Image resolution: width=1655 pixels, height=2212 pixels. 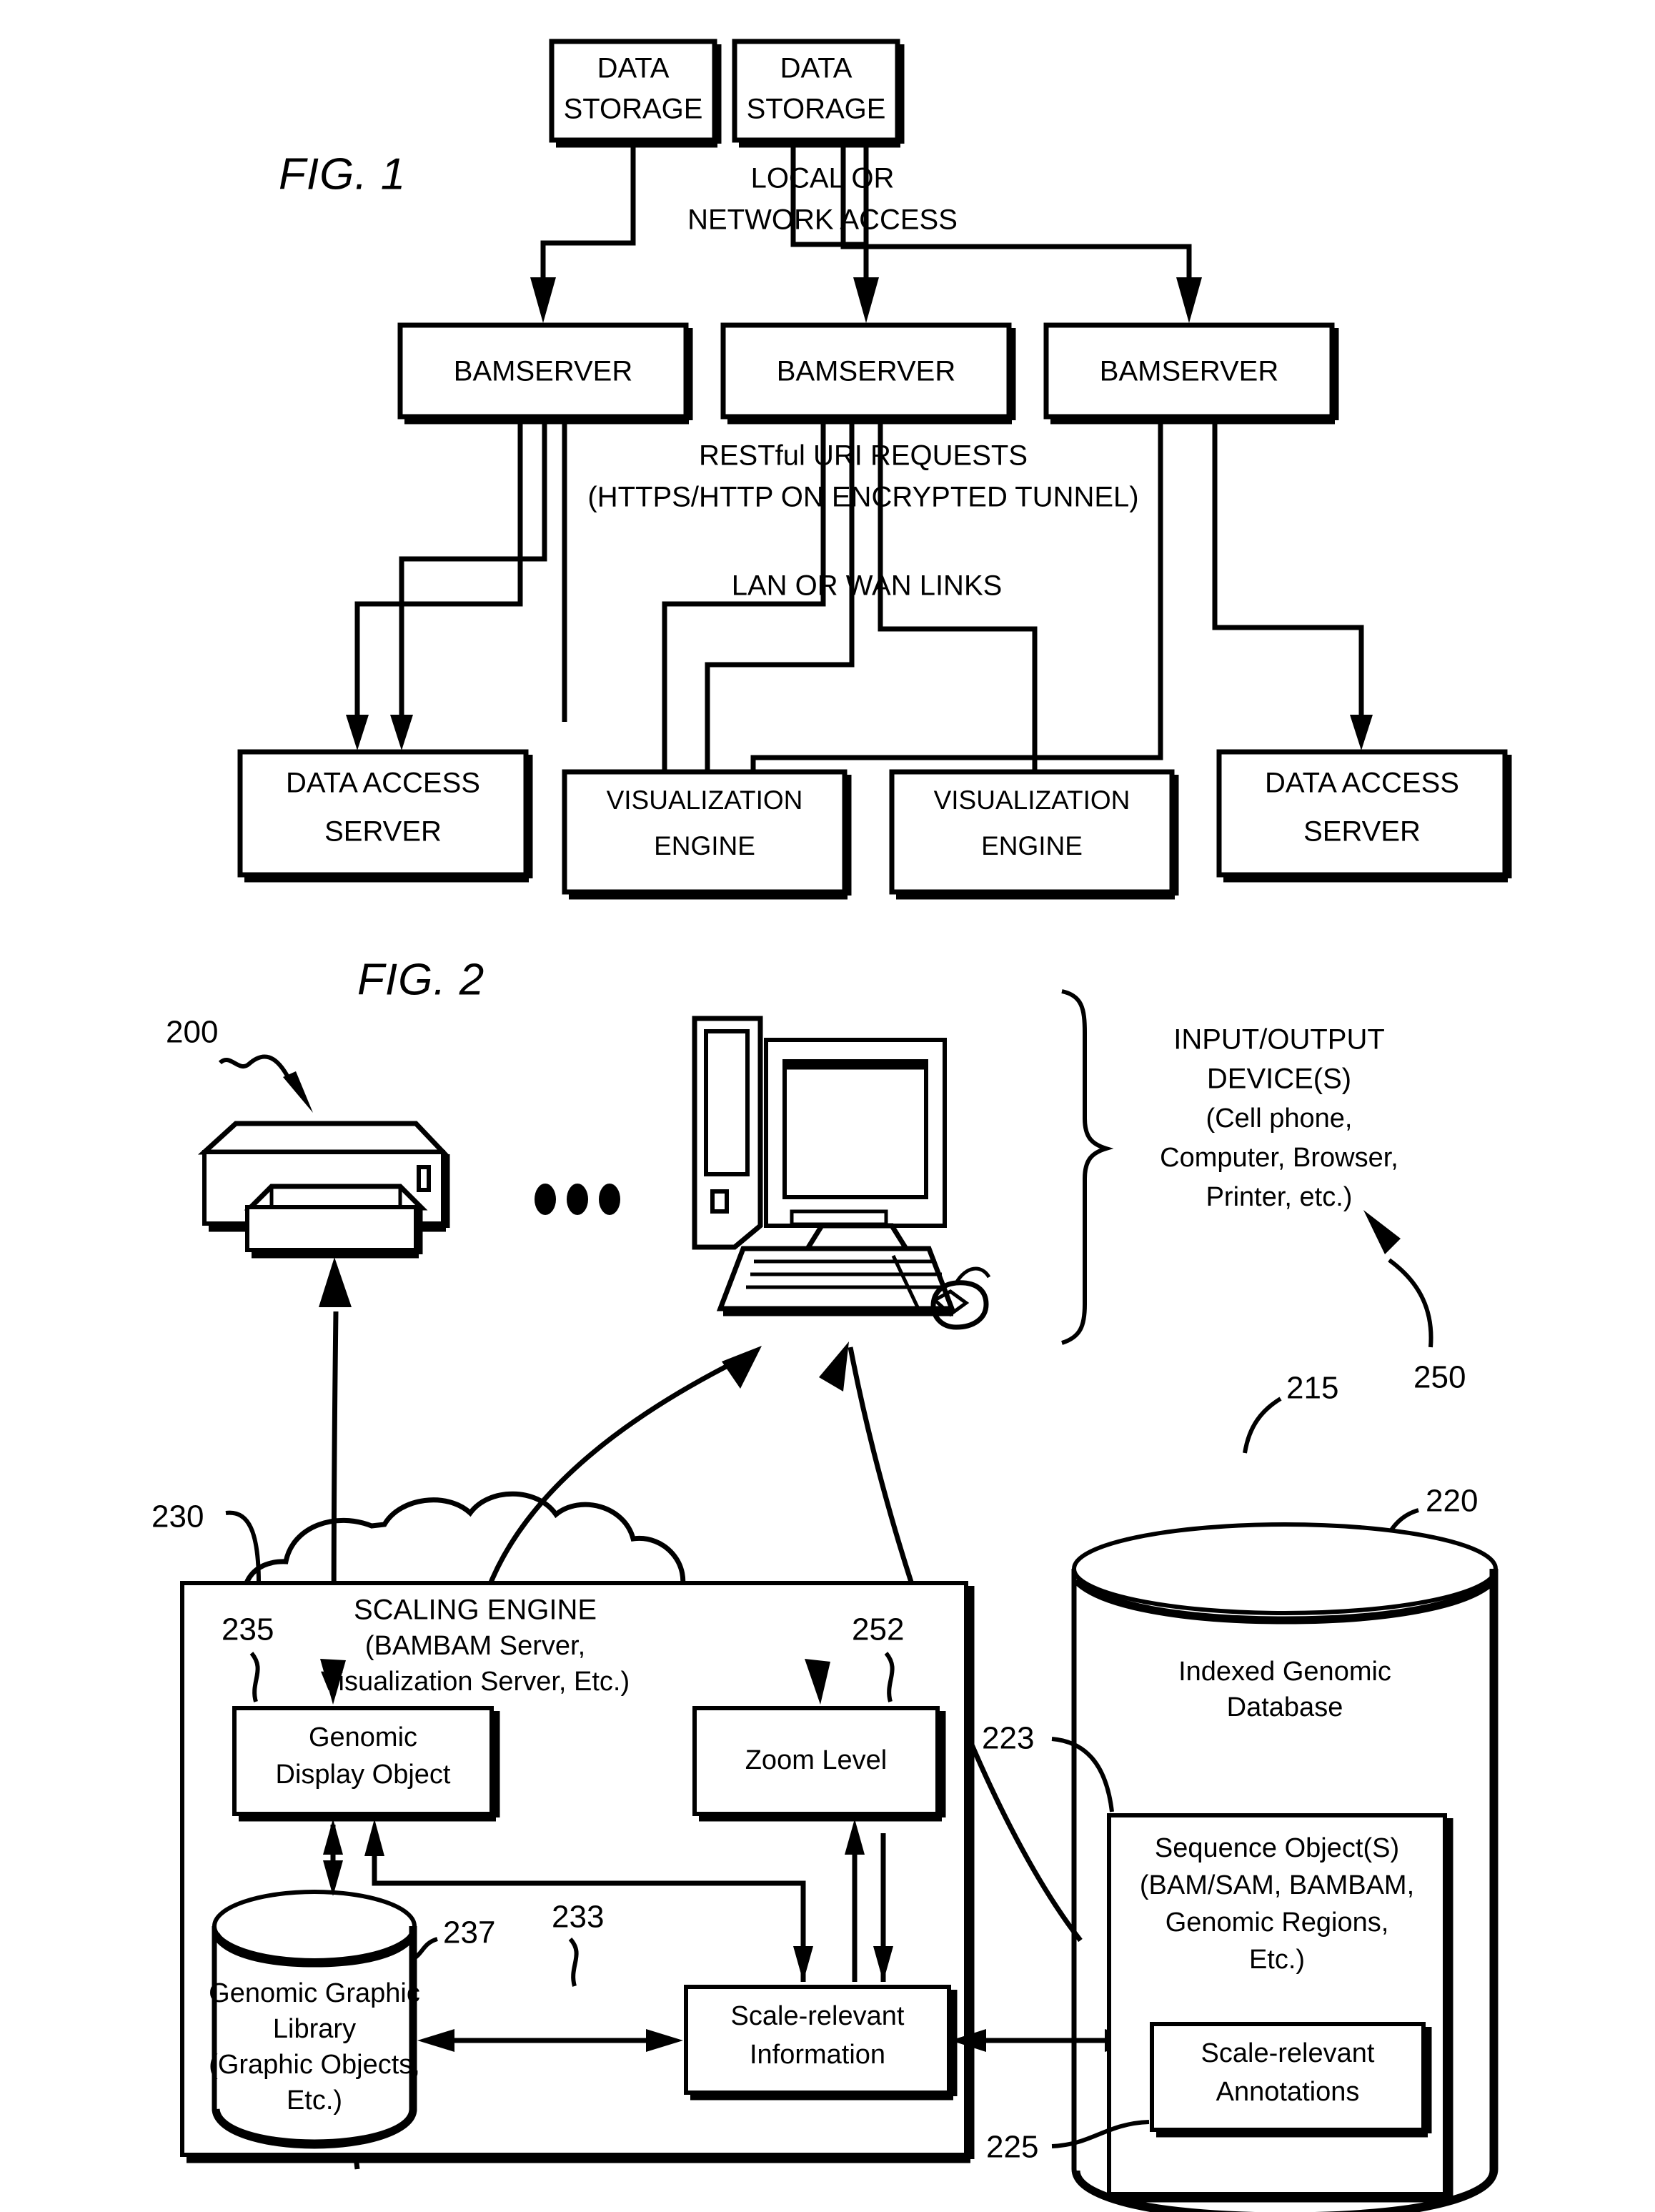 What do you see at coordinates (314, 1993) in the screenshot?
I see `genomic-graphic-library-line1: Genomic Graphic` at bounding box center [314, 1993].